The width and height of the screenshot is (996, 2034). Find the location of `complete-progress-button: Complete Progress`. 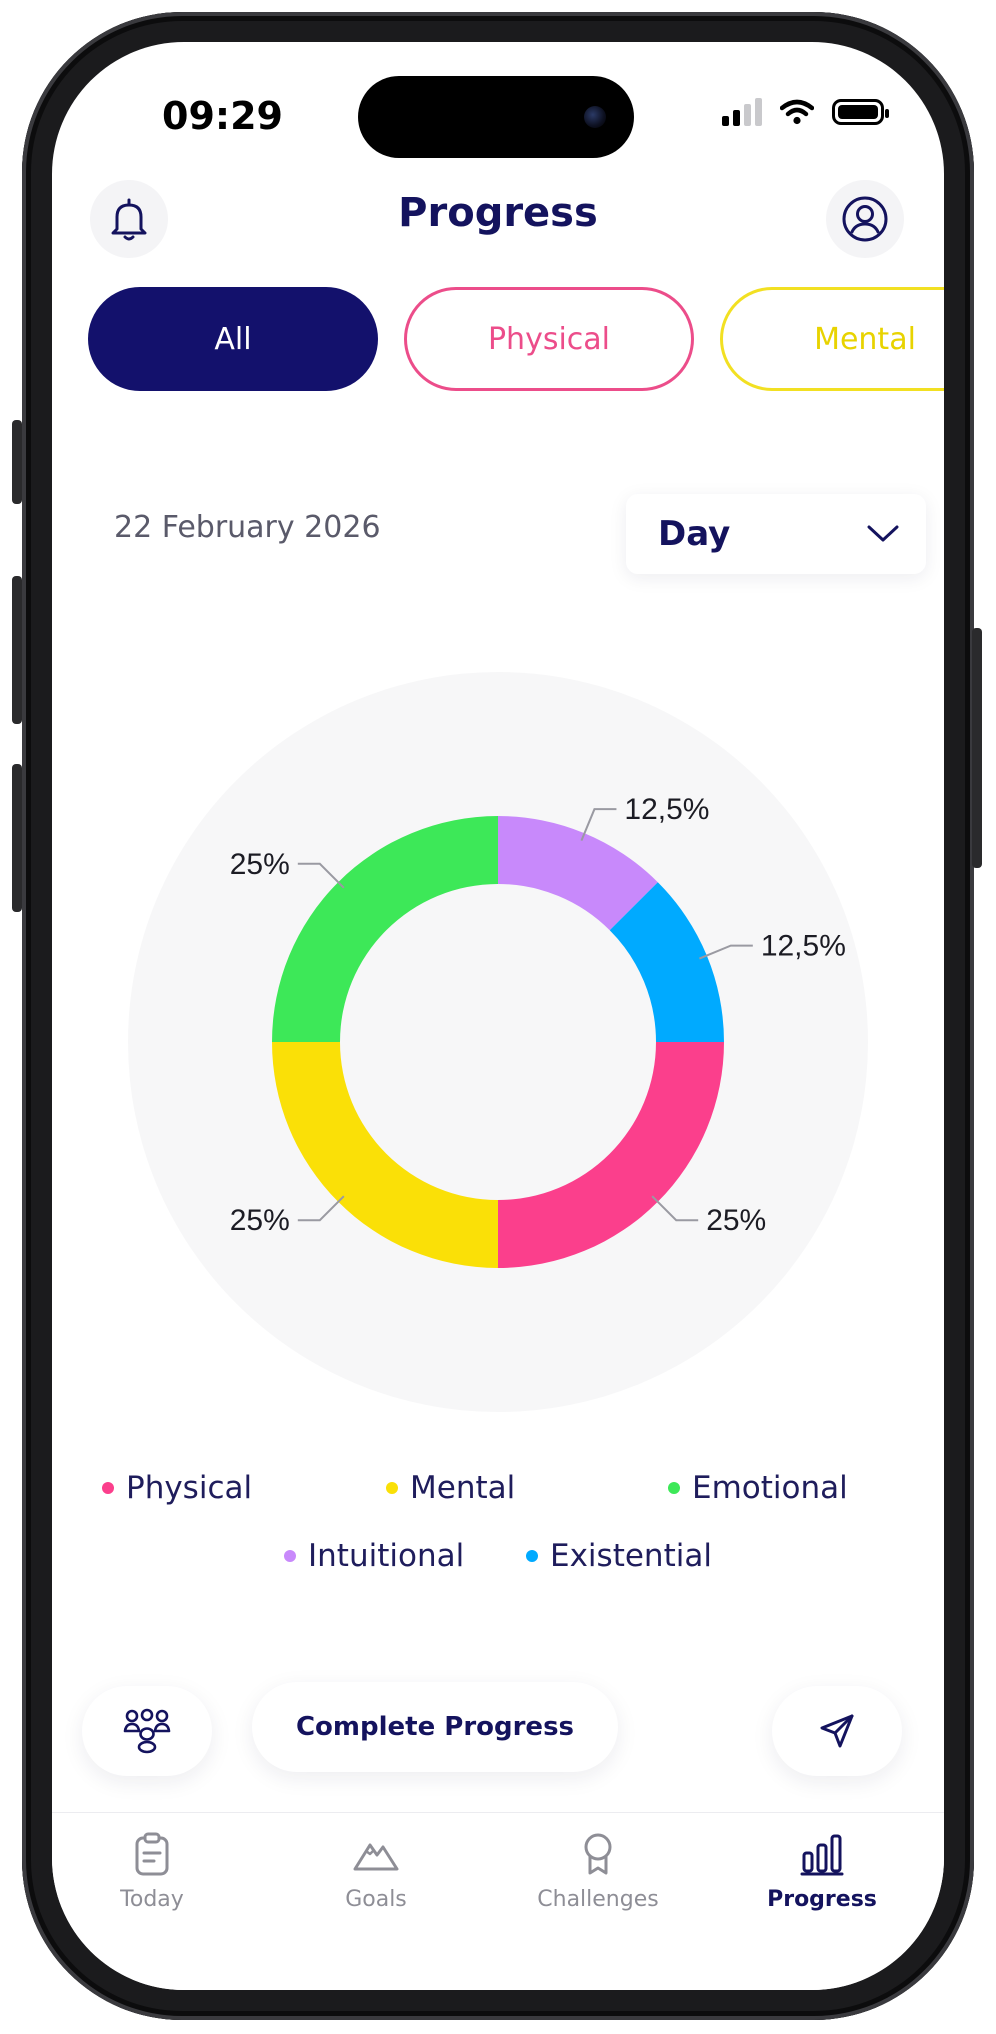

complete-progress-button: Complete Progress is located at coordinates (435, 1727).